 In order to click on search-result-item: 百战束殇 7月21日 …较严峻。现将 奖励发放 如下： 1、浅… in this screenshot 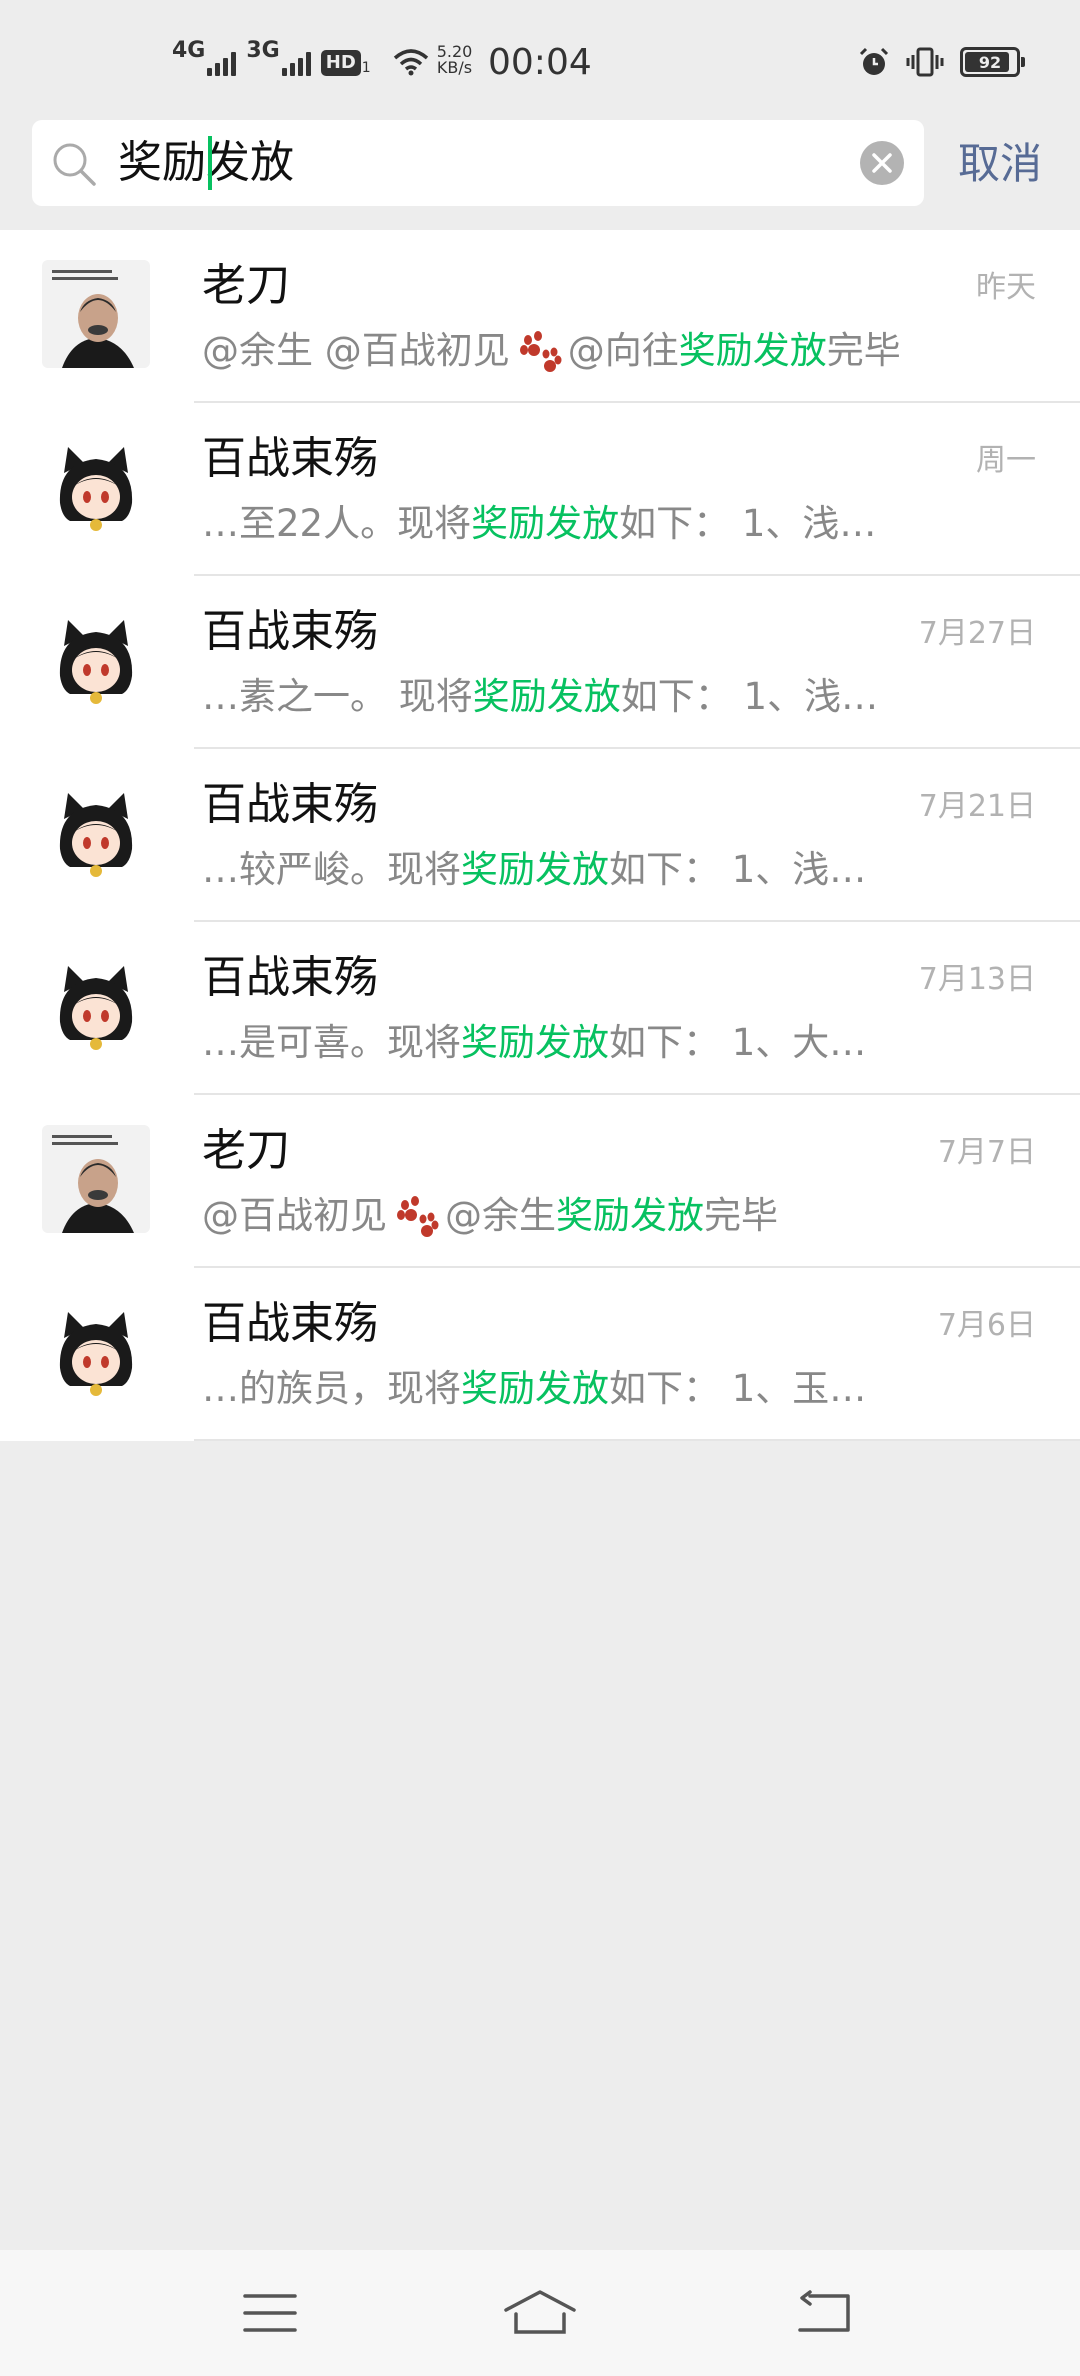, I will do `click(540, 835)`.